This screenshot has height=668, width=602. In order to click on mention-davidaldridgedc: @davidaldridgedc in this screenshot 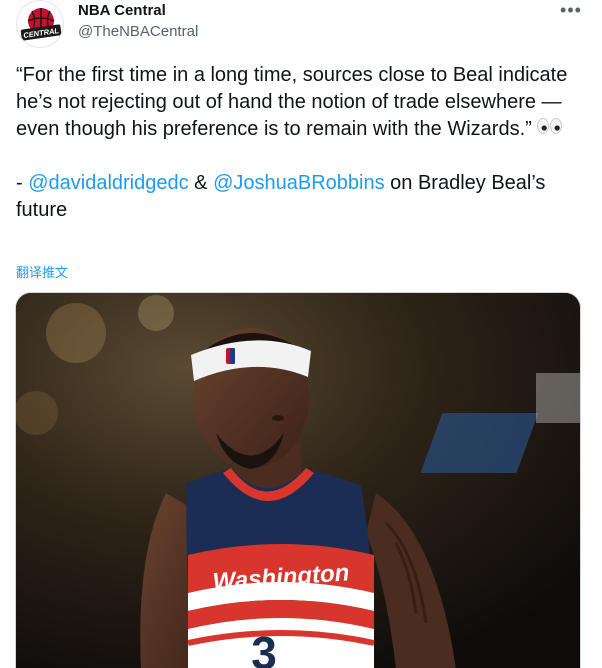, I will do `click(108, 183)`.